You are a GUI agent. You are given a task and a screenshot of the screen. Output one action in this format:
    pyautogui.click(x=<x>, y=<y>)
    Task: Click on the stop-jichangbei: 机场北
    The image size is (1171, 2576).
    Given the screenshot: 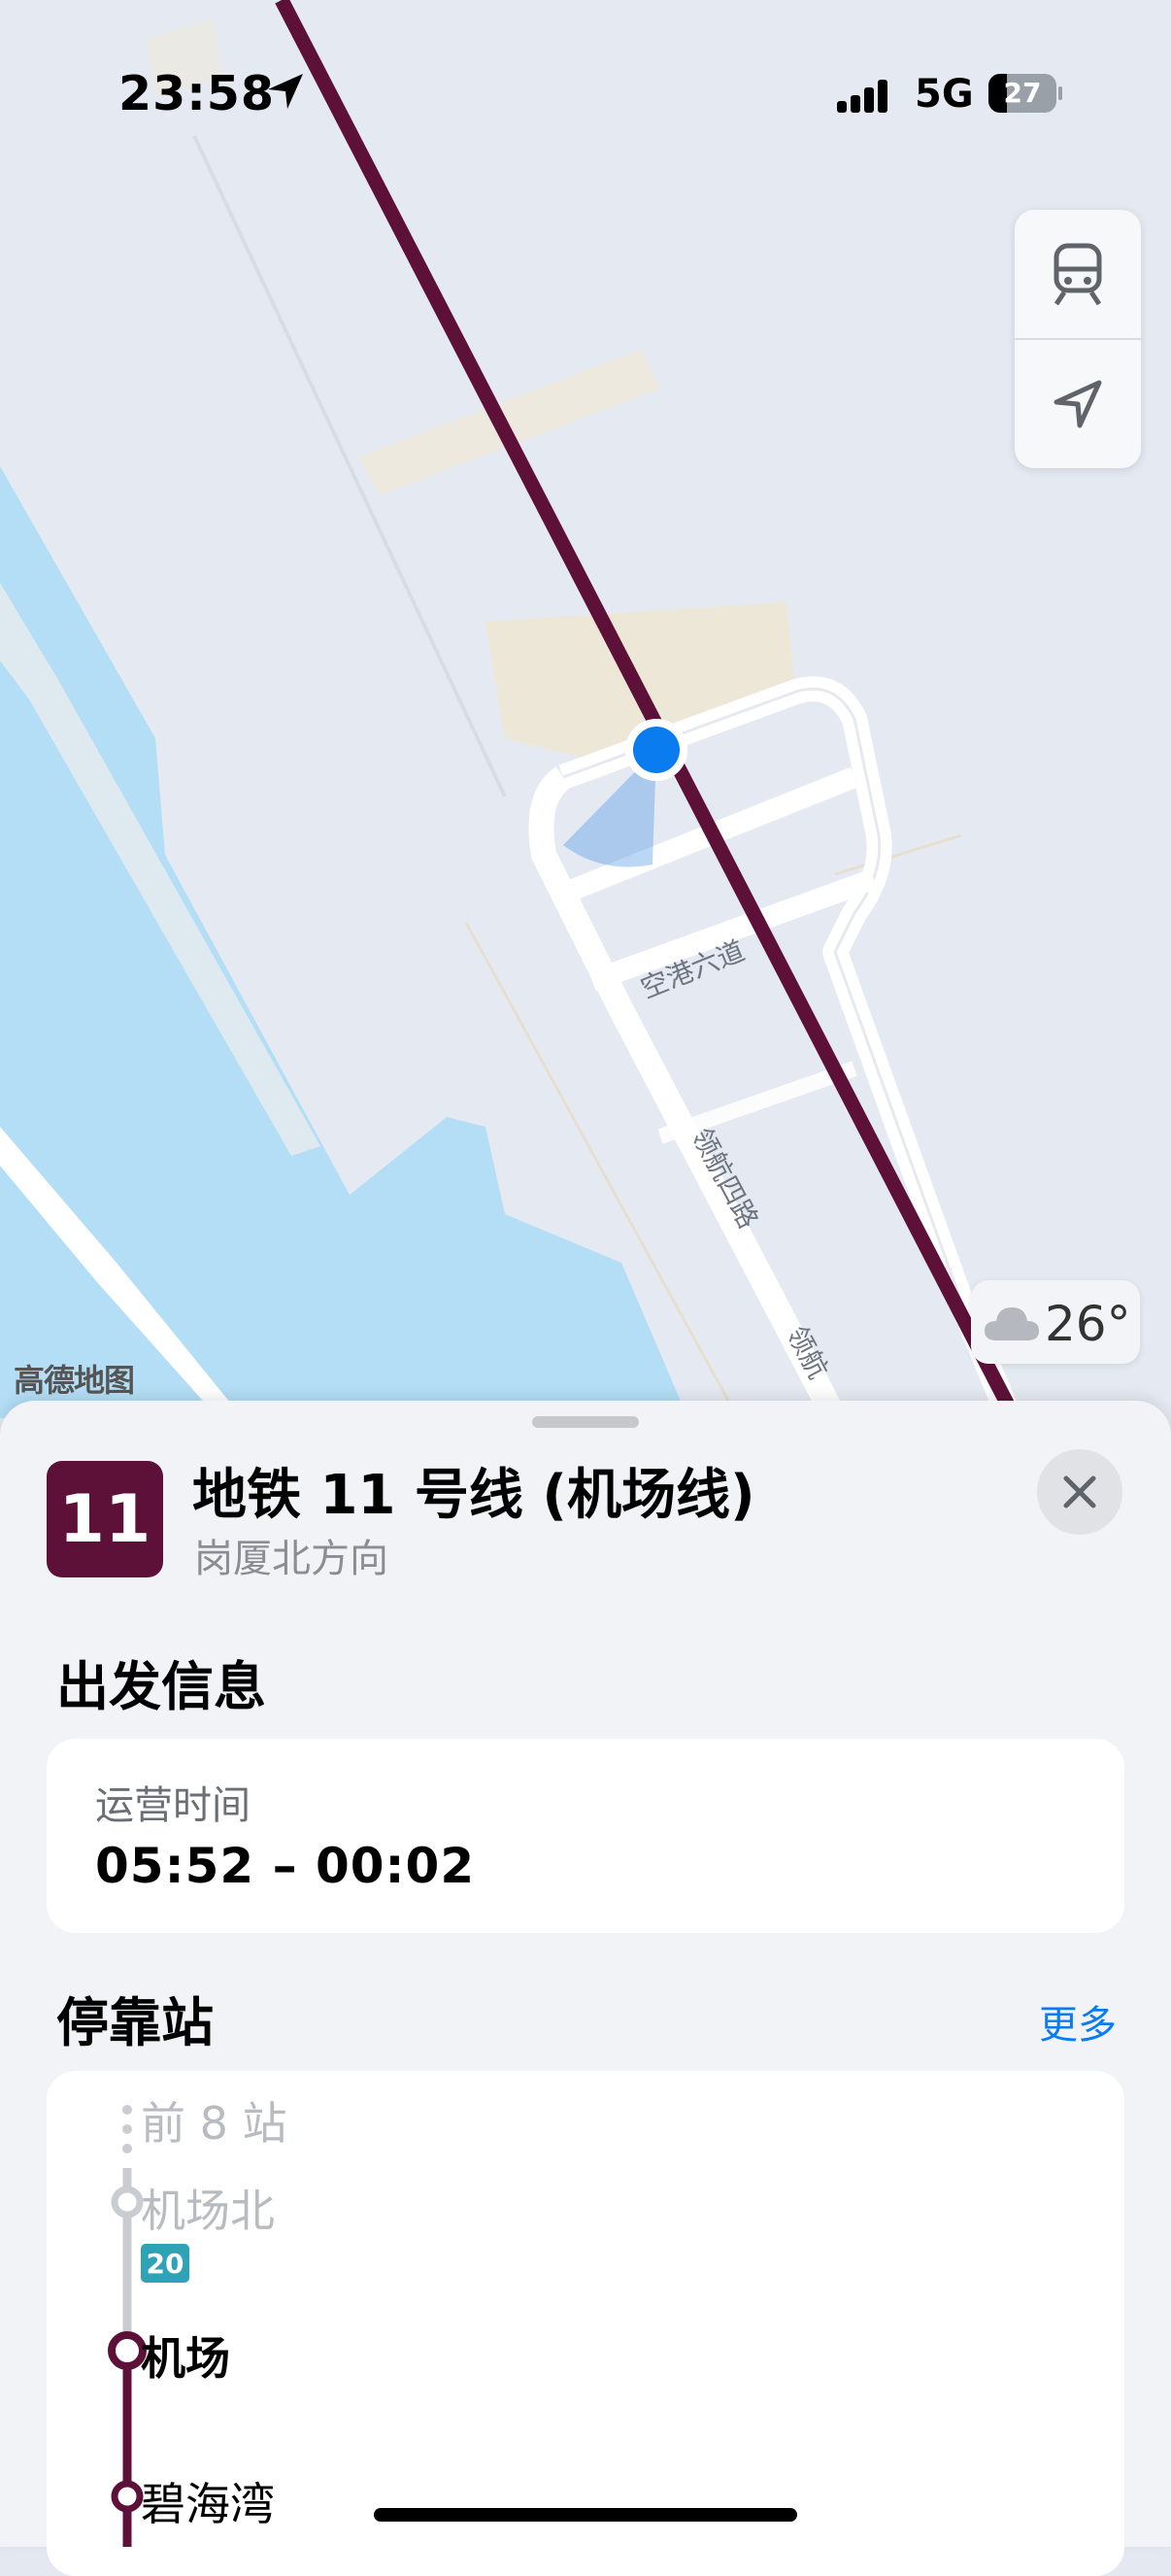 What is the action you would take?
    pyautogui.click(x=208, y=2208)
    